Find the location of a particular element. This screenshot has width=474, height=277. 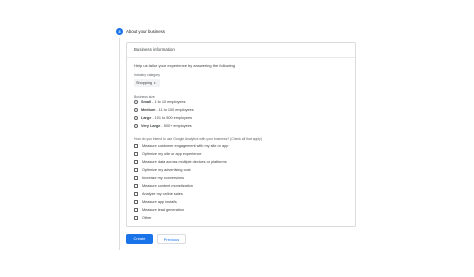

usage-option-label: Increase my conversions is located at coordinates (163, 178).